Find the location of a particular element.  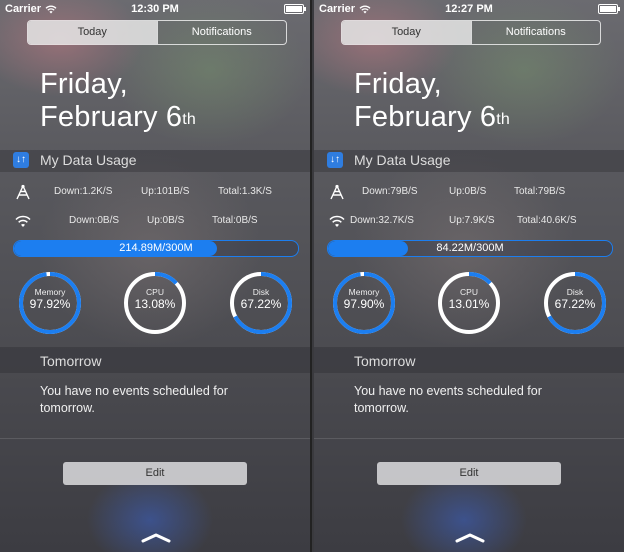

cellular-total: Total:79B/S is located at coordinates (540, 191).